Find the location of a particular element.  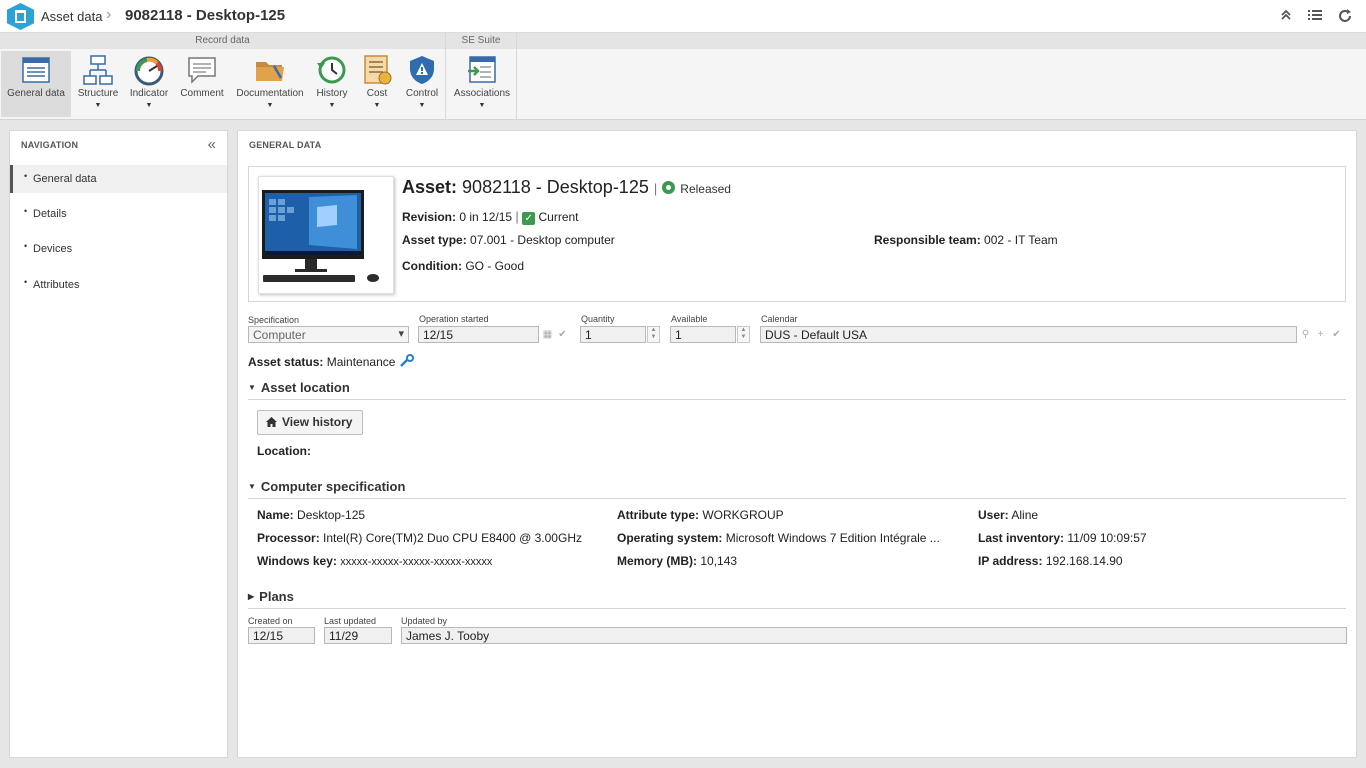

asset-type-value: 07.001 - Desktop computer is located at coordinates (542, 240).